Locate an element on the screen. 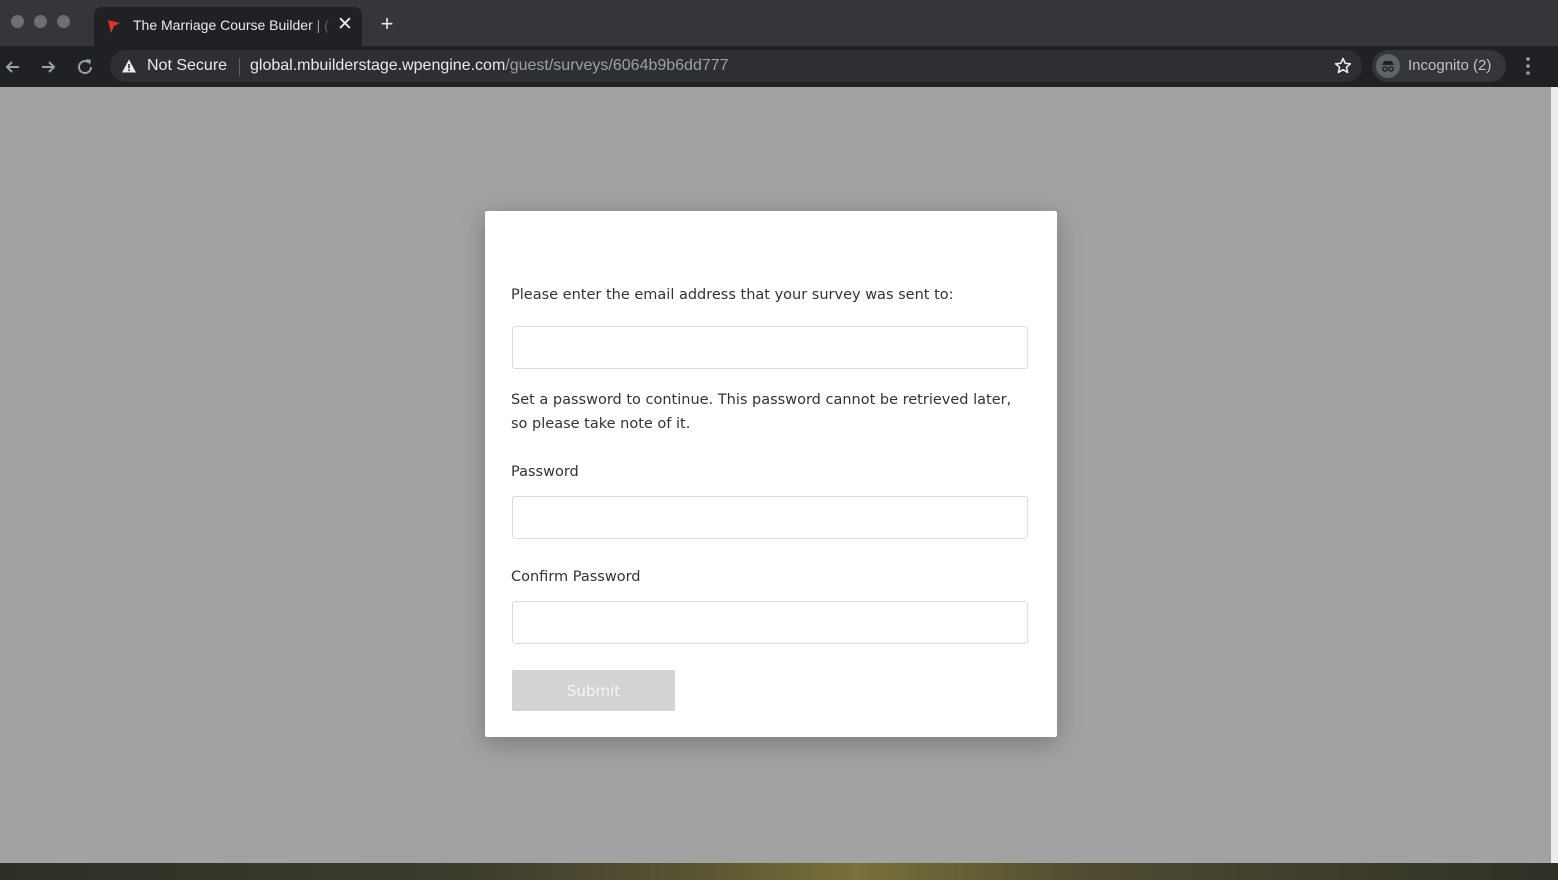  window-minimize-button is located at coordinates (40, 21).